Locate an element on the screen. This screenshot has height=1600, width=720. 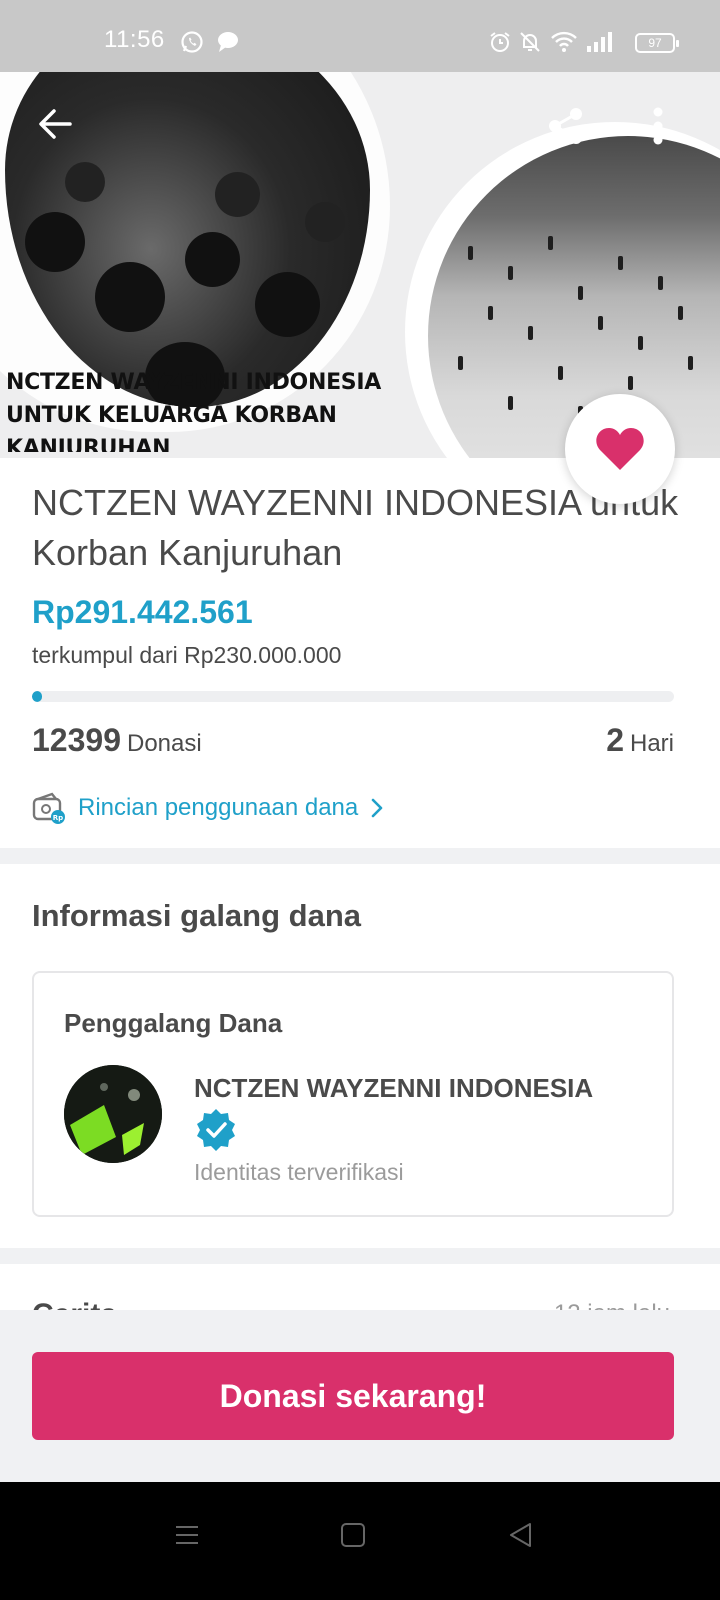
chevron-right-icon is located at coordinates (377, 808).